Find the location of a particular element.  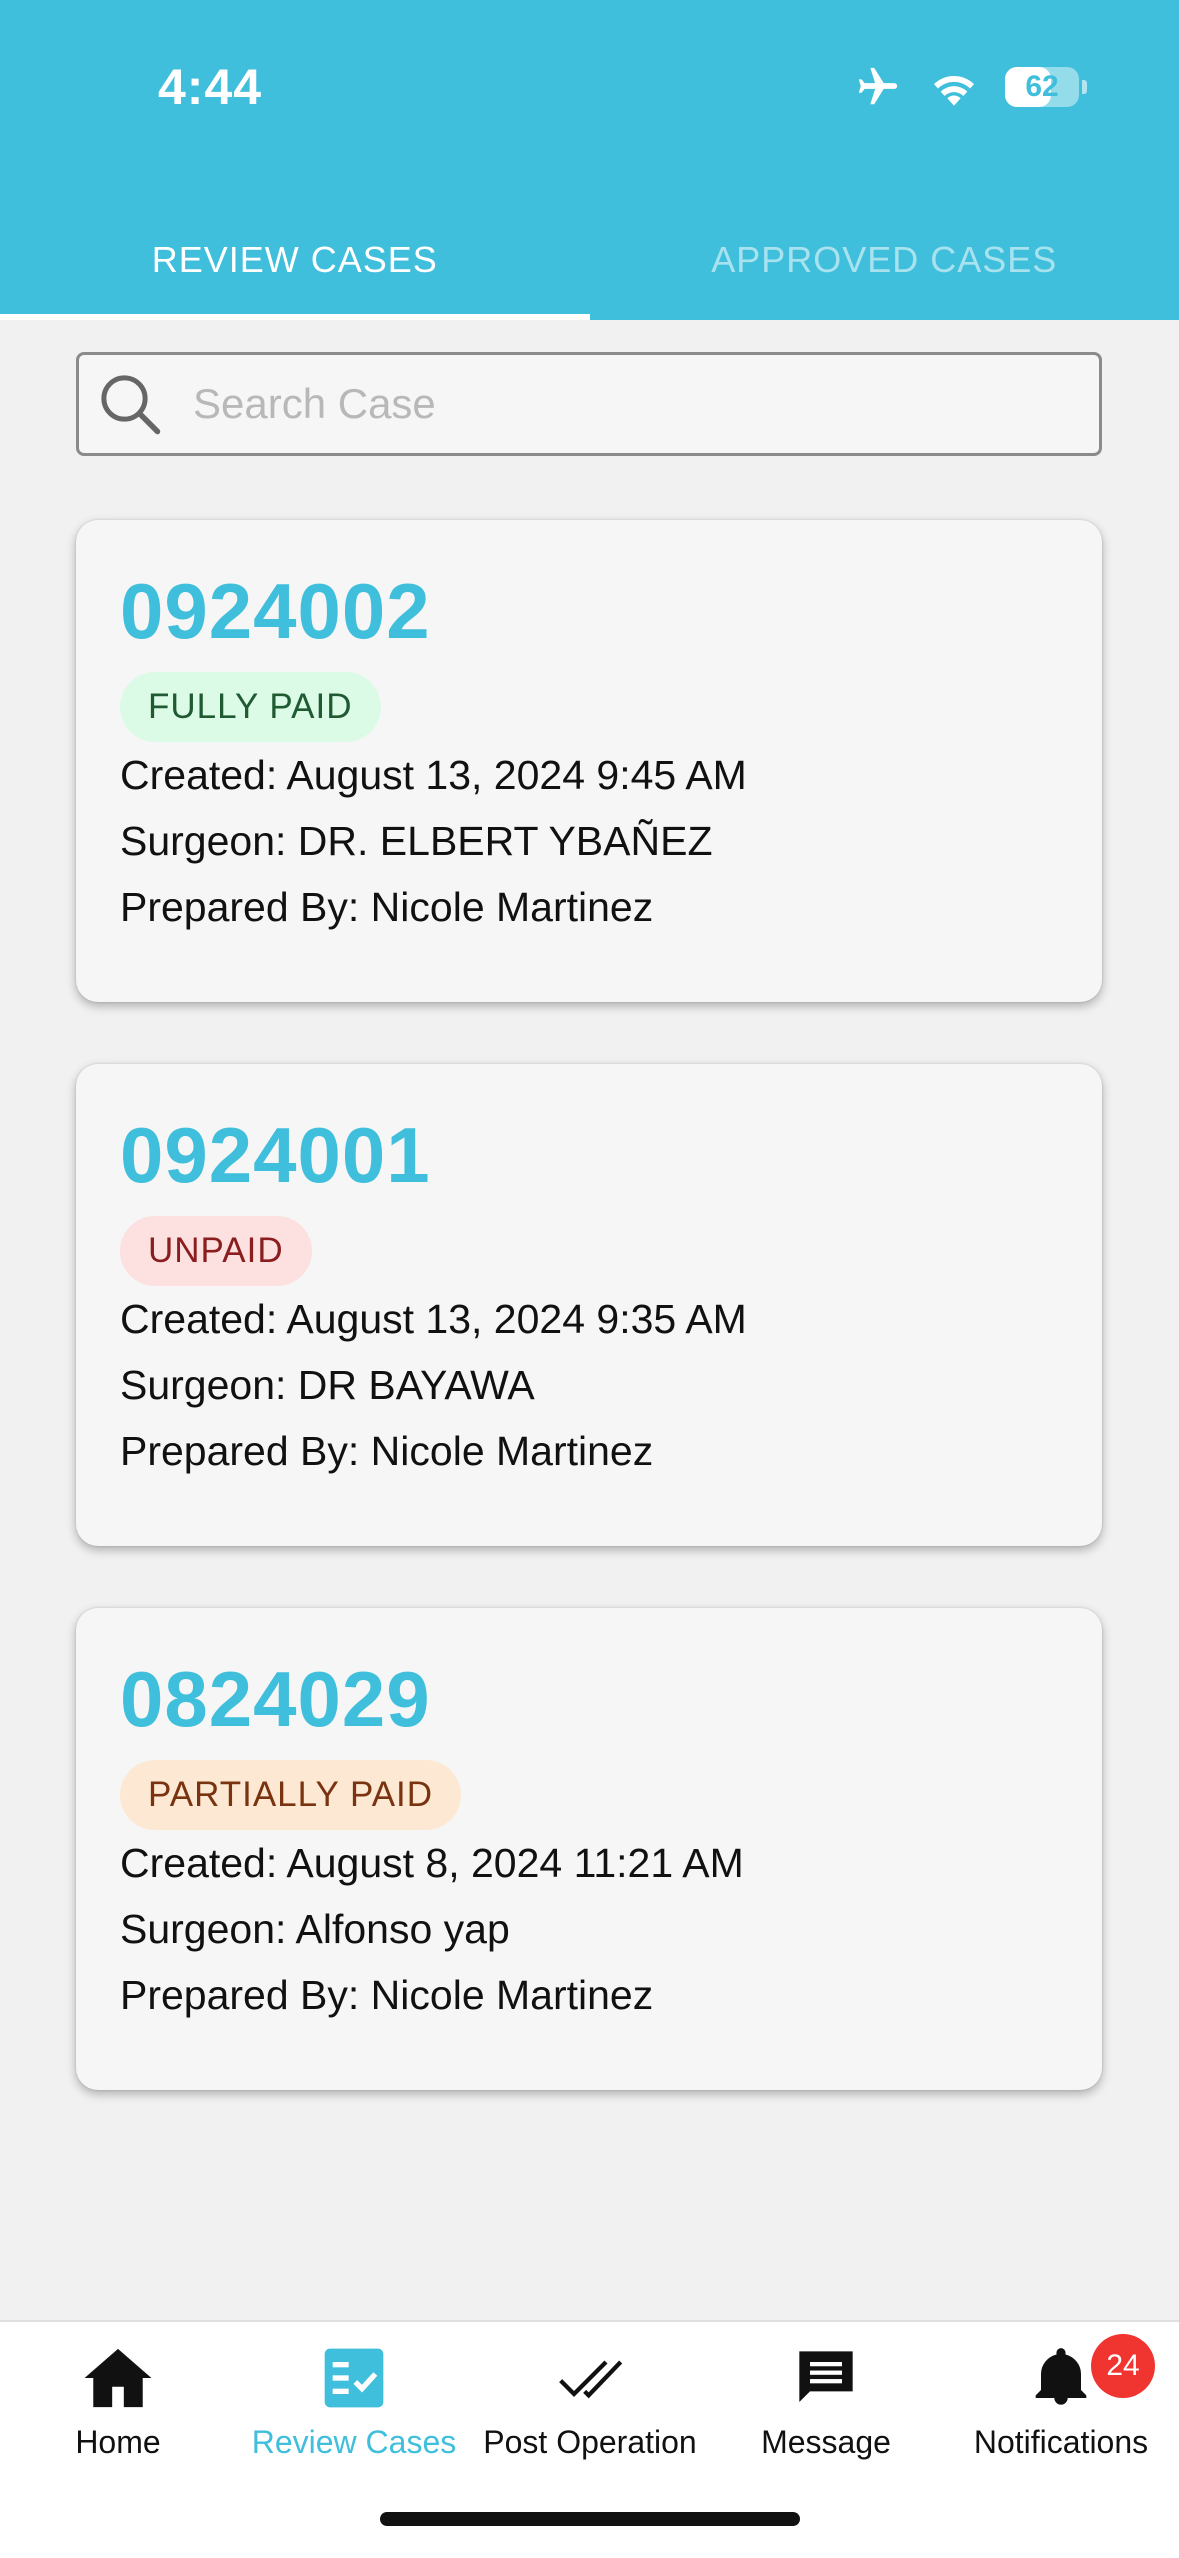

review-cases-icon is located at coordinates (354, 2378).